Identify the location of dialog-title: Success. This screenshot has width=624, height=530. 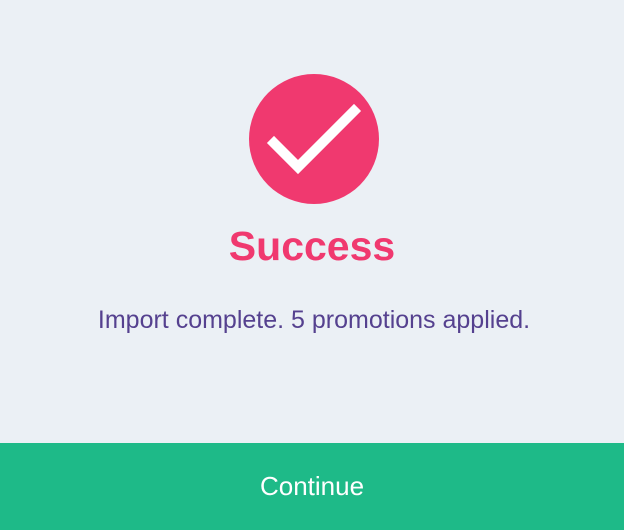
(312, 246).